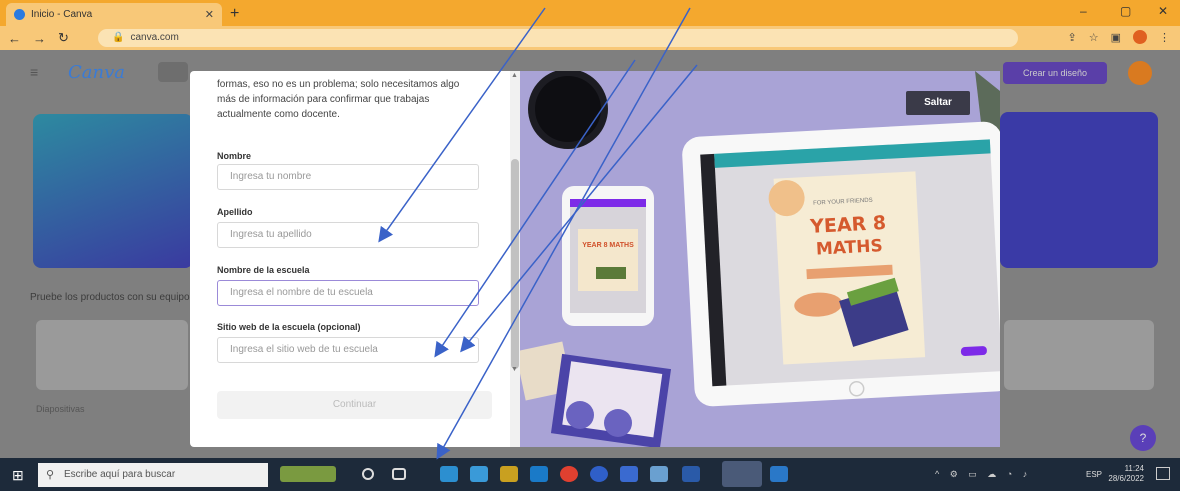 The image size is (1180, 491). I want to click on help-button: ?, so click(1143, 438).